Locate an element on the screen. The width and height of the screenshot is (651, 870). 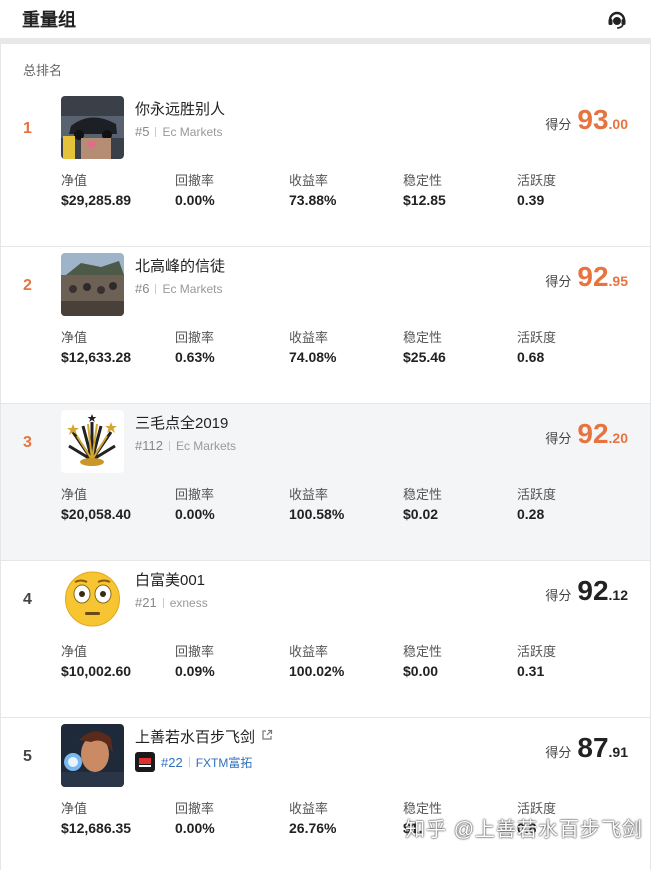
score-integer: 87 is located at coordinates (593, 747).